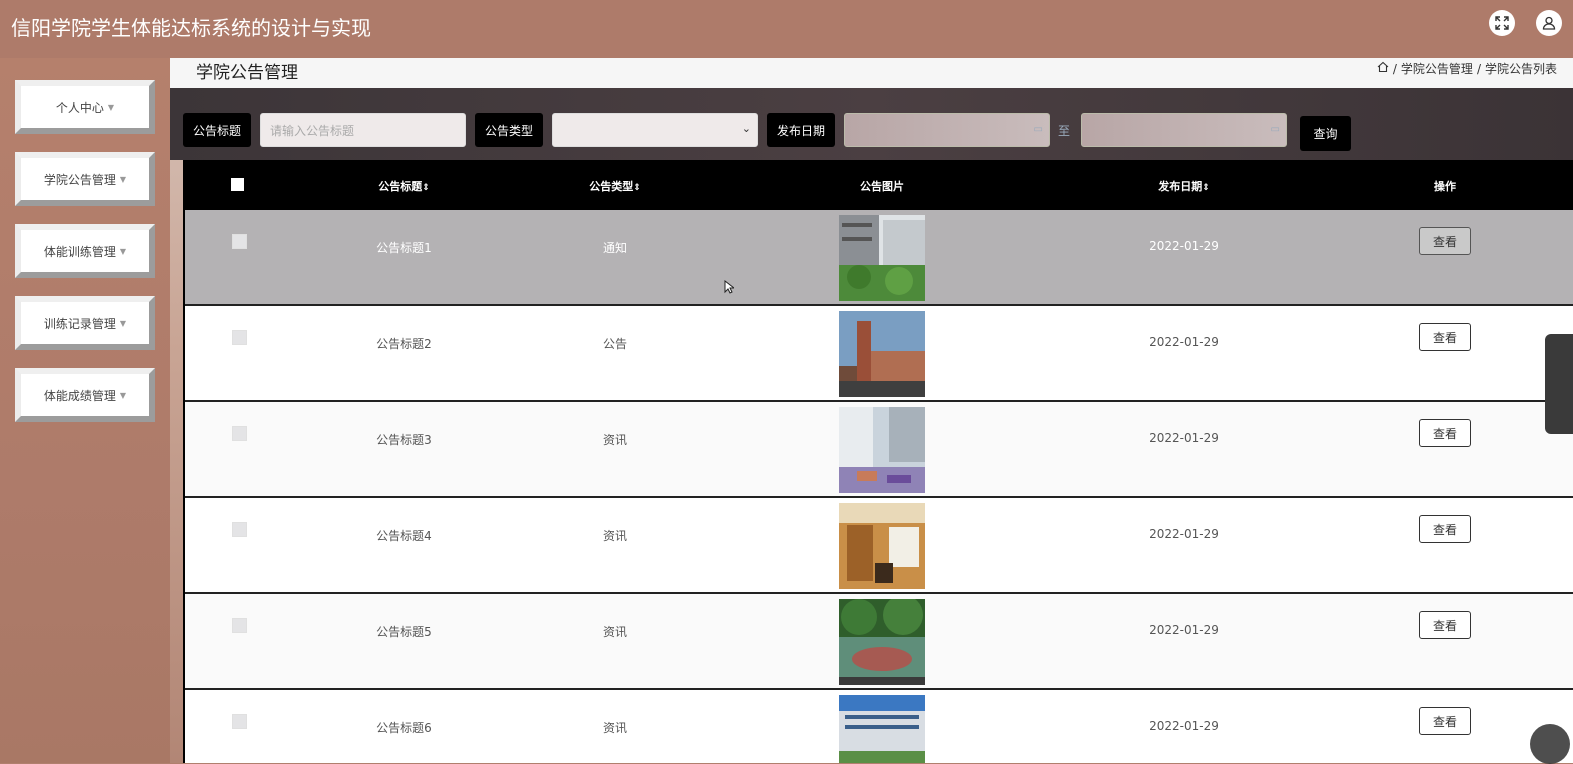 Image resolution: width=1573 pixels, height=764 pixels. I want to click on notice-title: 公告标题4, so click(404, 536).